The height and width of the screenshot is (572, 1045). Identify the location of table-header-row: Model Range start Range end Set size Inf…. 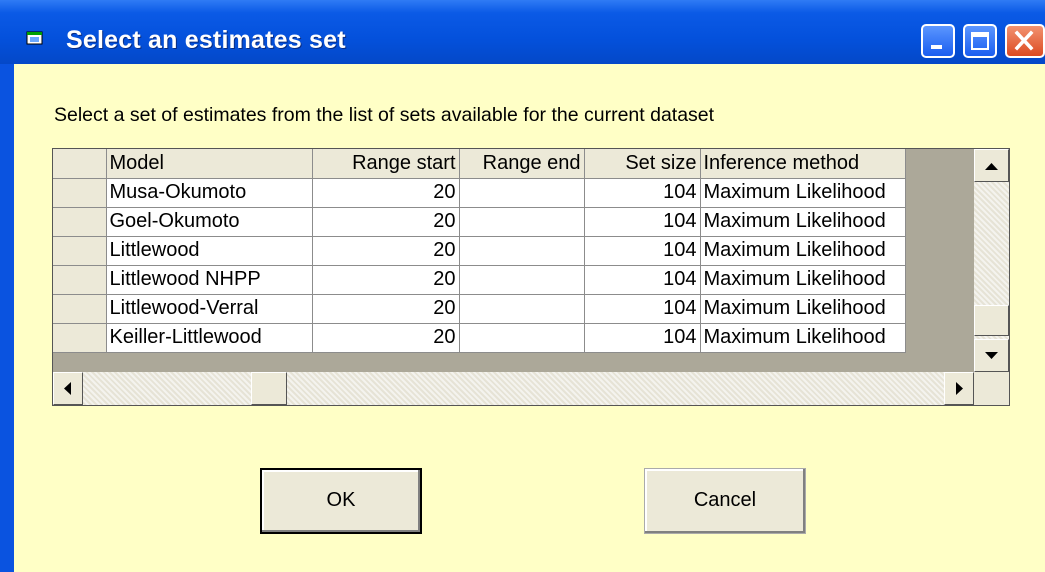
(479, 164).